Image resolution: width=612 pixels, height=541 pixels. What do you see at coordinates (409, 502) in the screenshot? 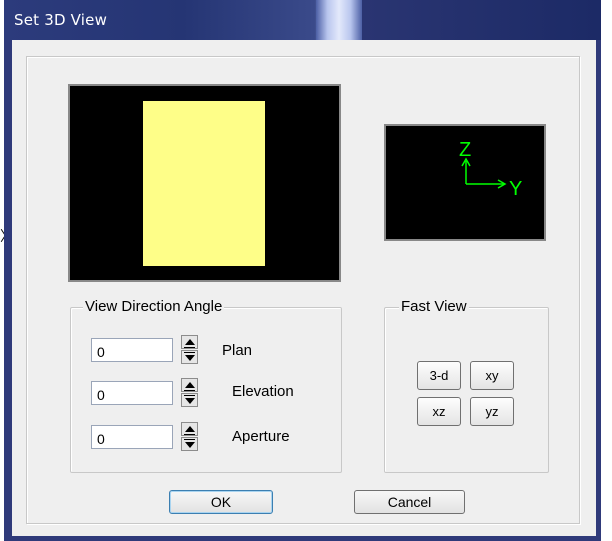
I see `cancel-button: Cancel` at bounding box center [409, 502].